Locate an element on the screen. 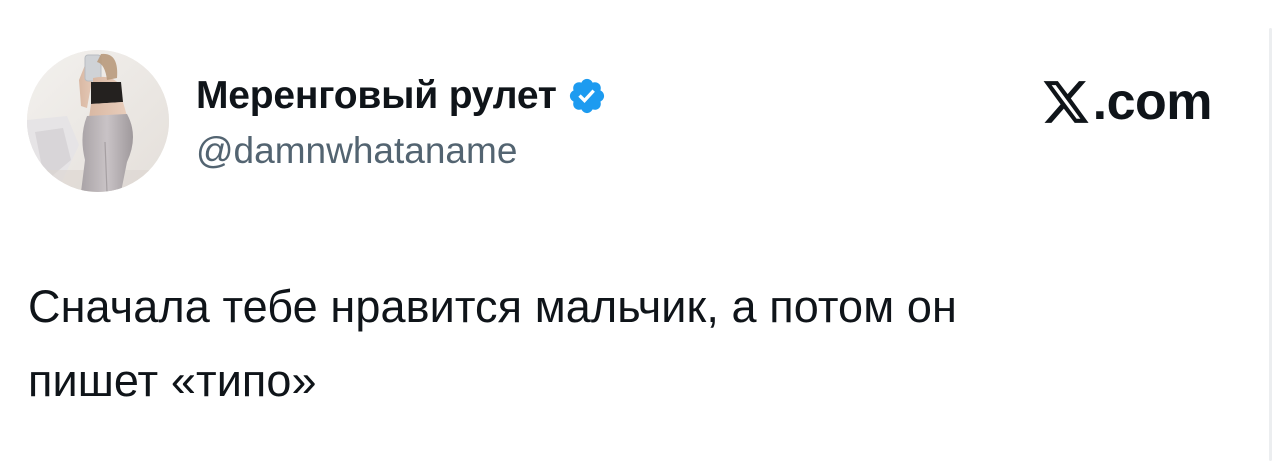 This screenshot has height=461, width=1284. avatar is located at coordinates (98, 121).